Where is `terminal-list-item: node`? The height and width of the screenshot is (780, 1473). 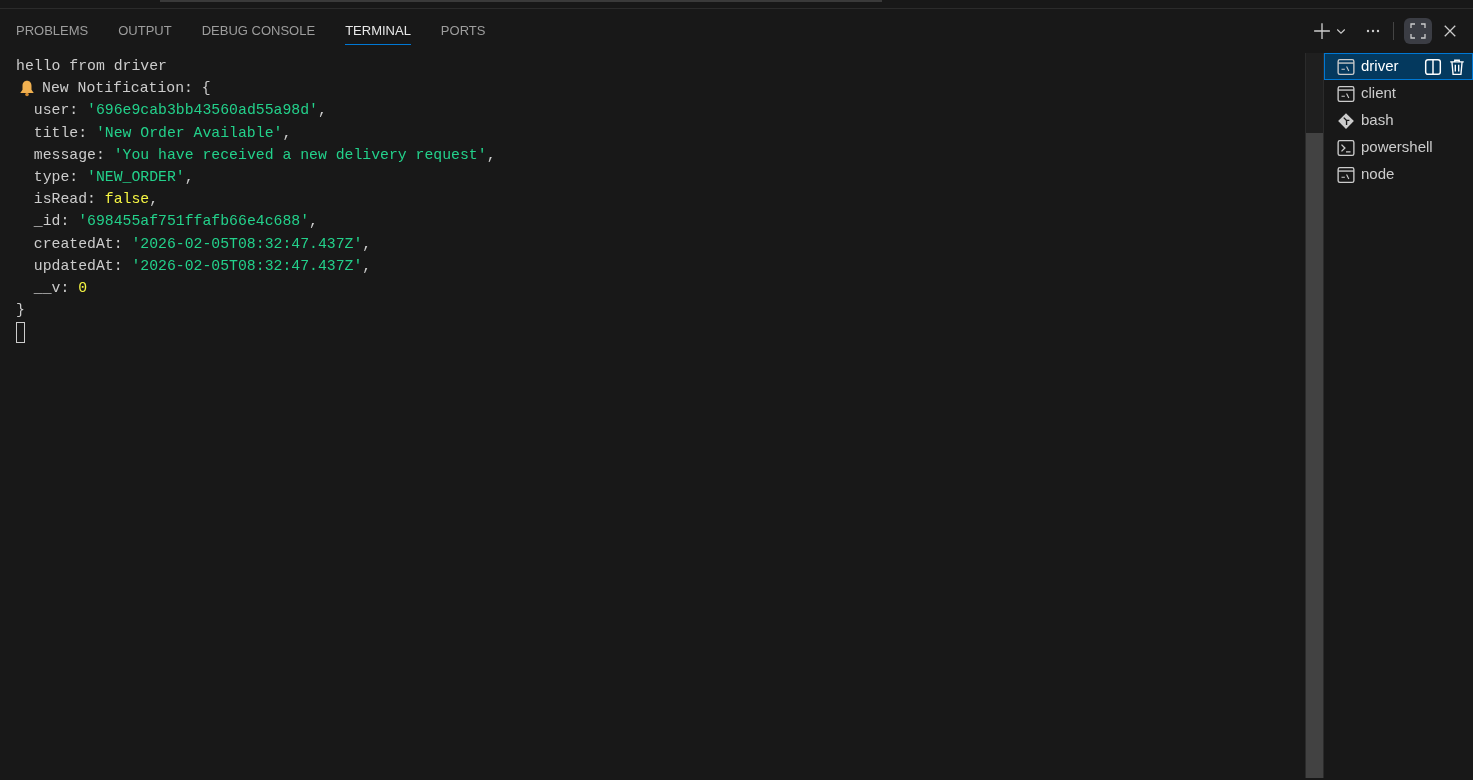
terminal-list-item: node is located at coordinates (1398, 174).